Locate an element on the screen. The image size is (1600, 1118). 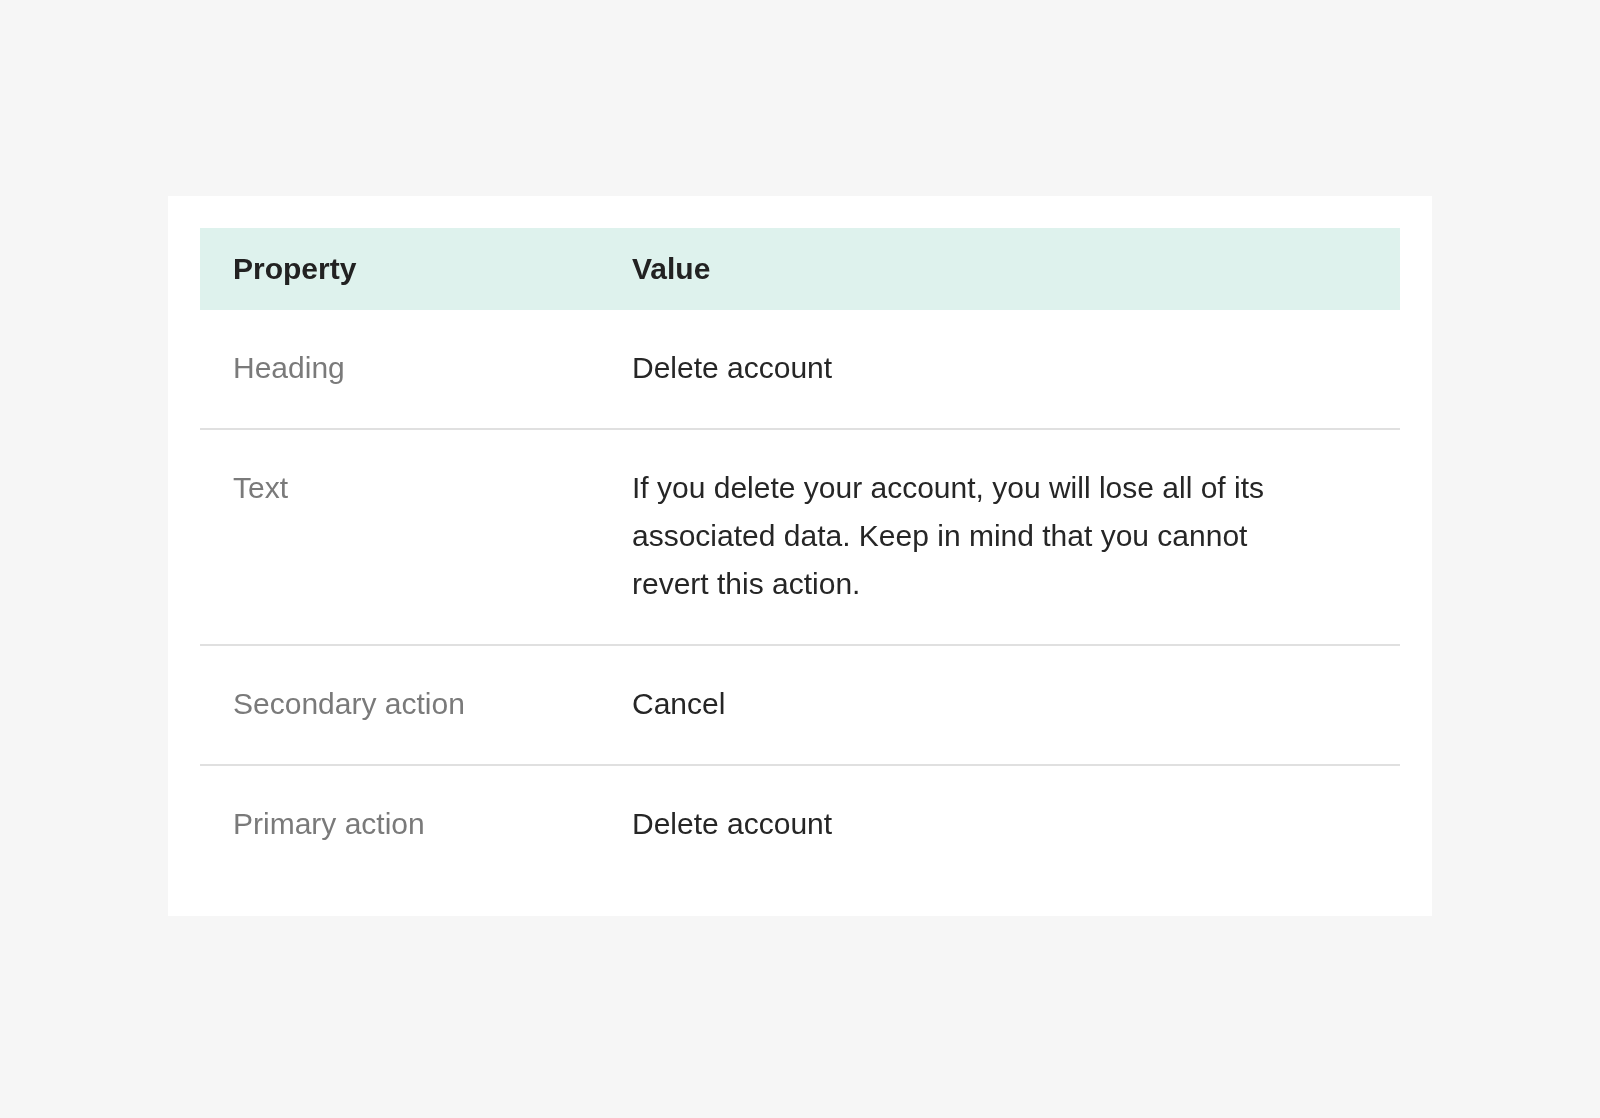
property-cell-text: Secondary action is located at coordinates (348, 704).